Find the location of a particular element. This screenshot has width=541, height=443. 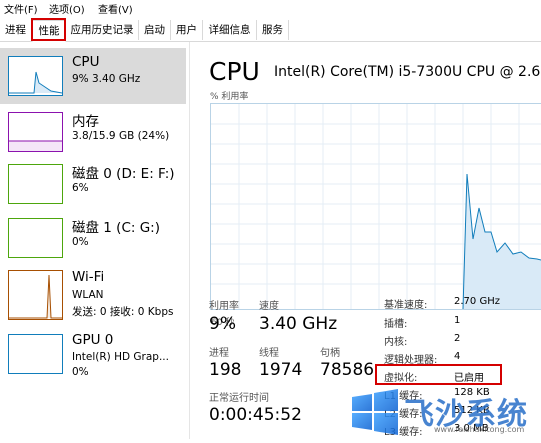

tab-details: 详细信息 is located at coordinates (230, 30).